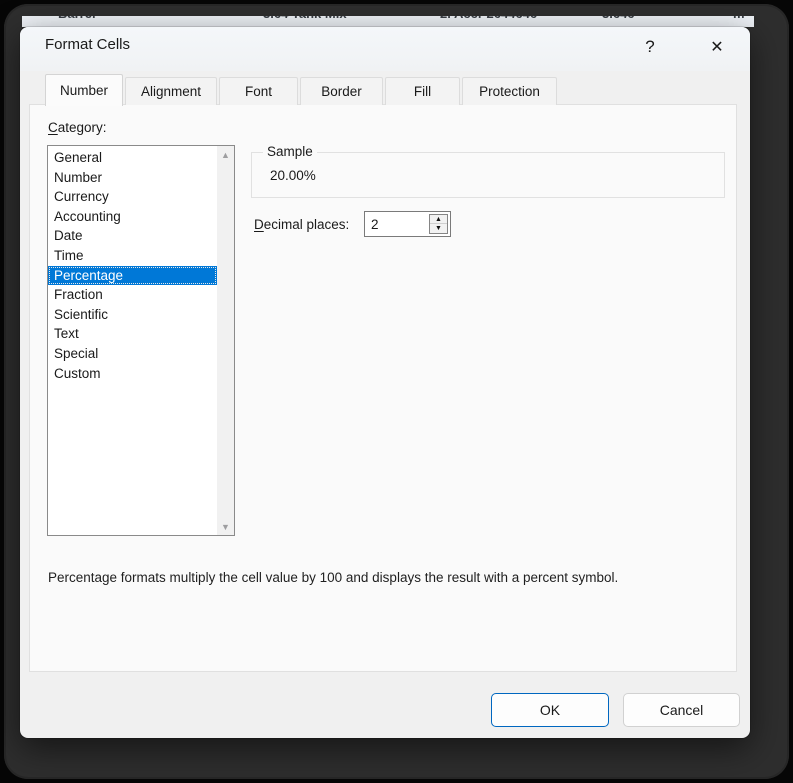 The image size is (793, 783). Describe the element at coordinates (132, 315) in the screenshot. I see `category-item-scientific: Scientific` at that location.